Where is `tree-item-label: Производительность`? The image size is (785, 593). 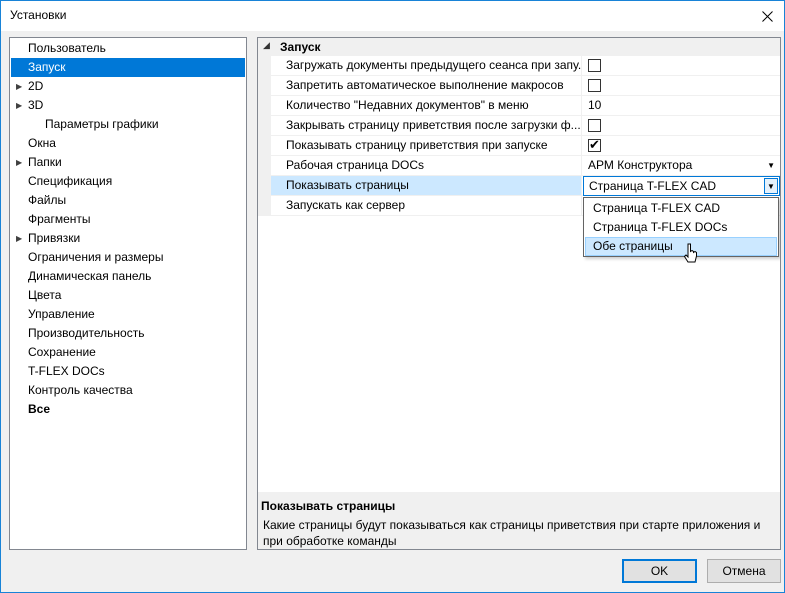
tree-item-label: Производительность is located at coordinates (86, 333).